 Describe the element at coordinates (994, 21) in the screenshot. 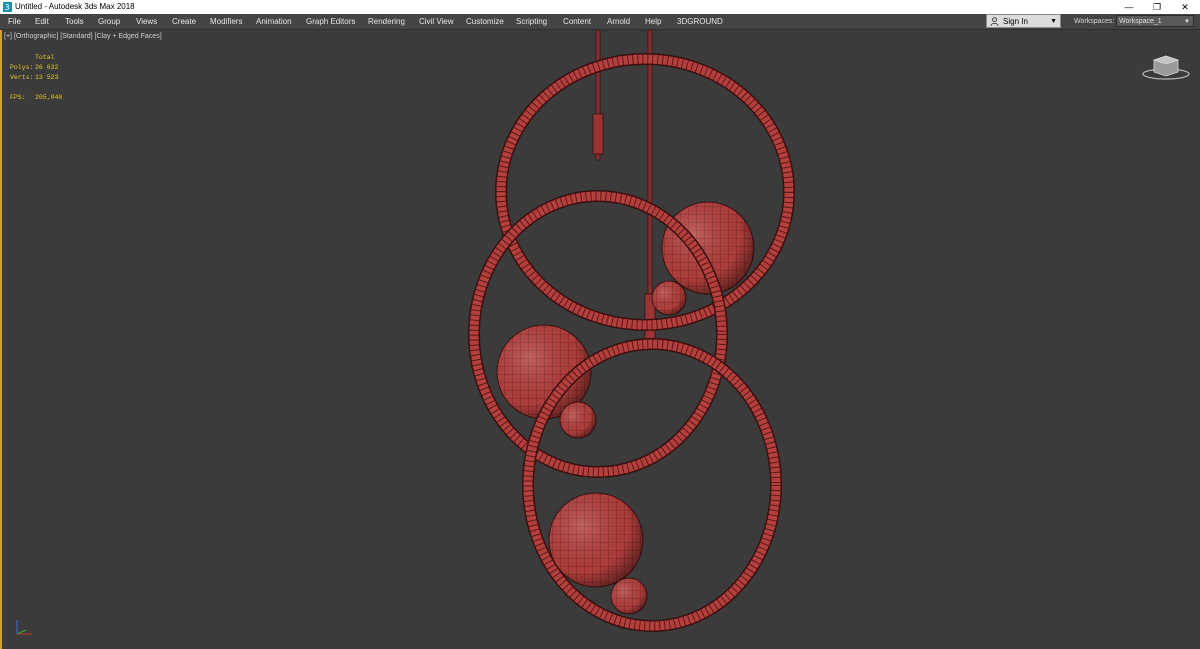

I see `user-icon` at that location.